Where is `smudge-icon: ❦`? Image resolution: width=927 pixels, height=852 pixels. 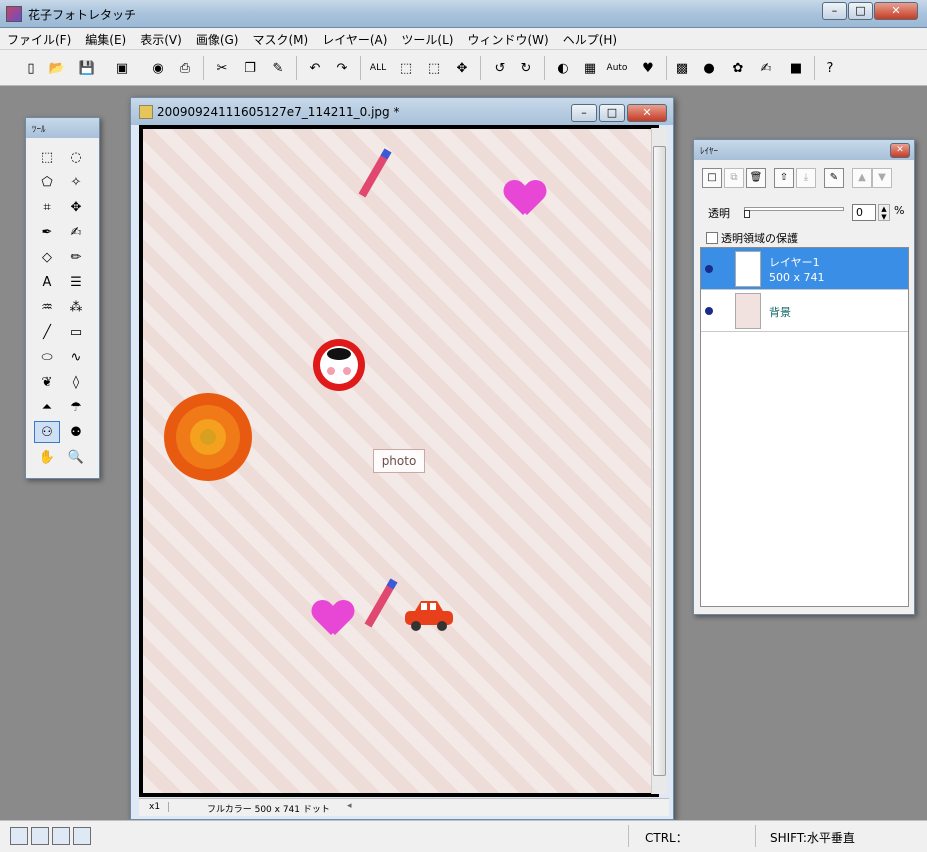 smudge-icon: ❦ is located at coordinates (47, 382).